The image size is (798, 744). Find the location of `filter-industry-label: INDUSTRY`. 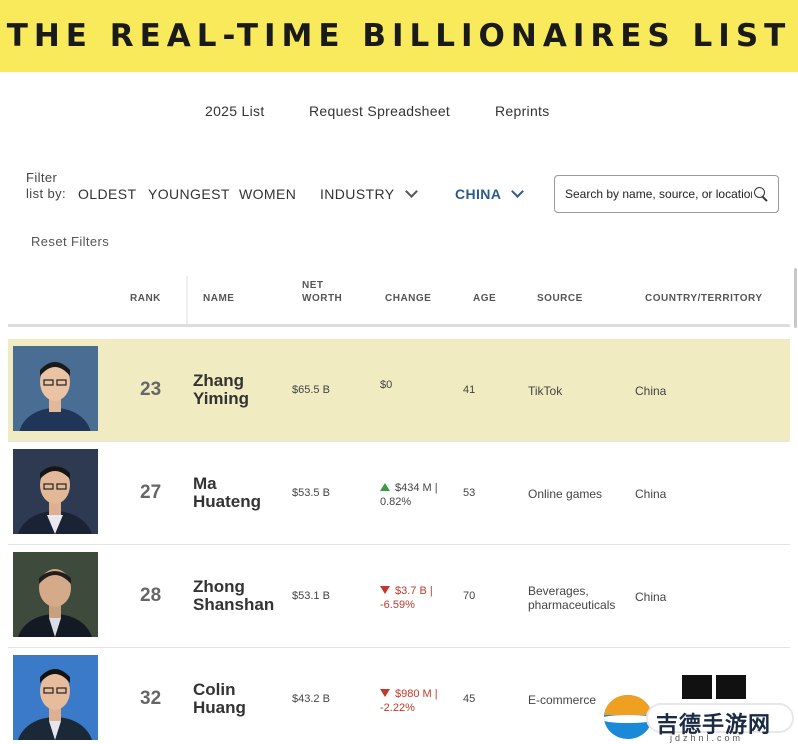

filter-industry-label: INDUSTRY is located at coordinates (357, 194).